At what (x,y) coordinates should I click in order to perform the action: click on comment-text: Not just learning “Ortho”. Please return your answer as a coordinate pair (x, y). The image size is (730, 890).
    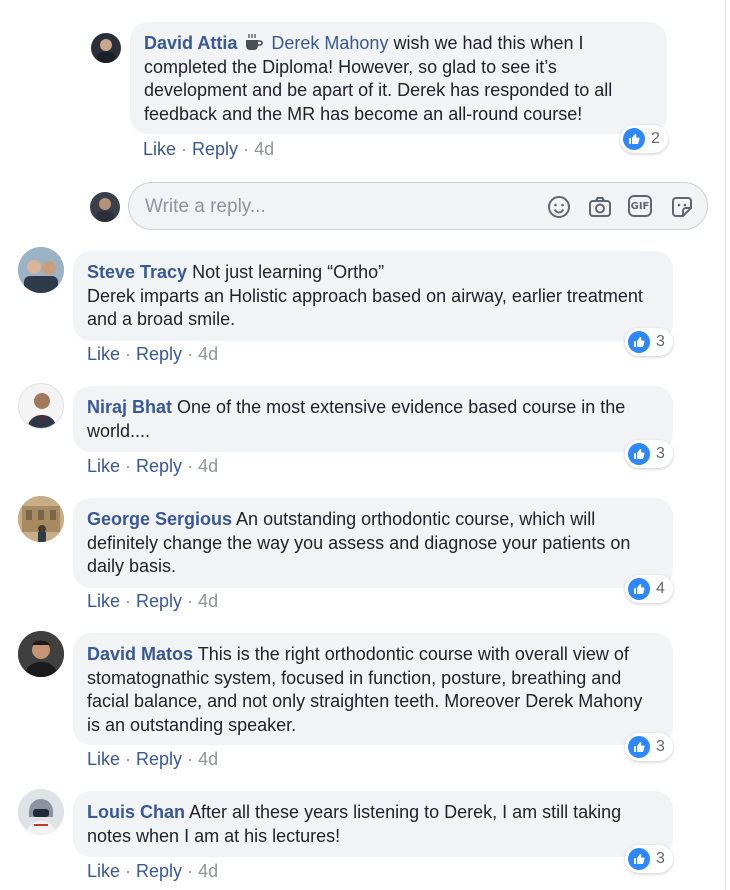
    Looking at the image, I should click on (286, 272).